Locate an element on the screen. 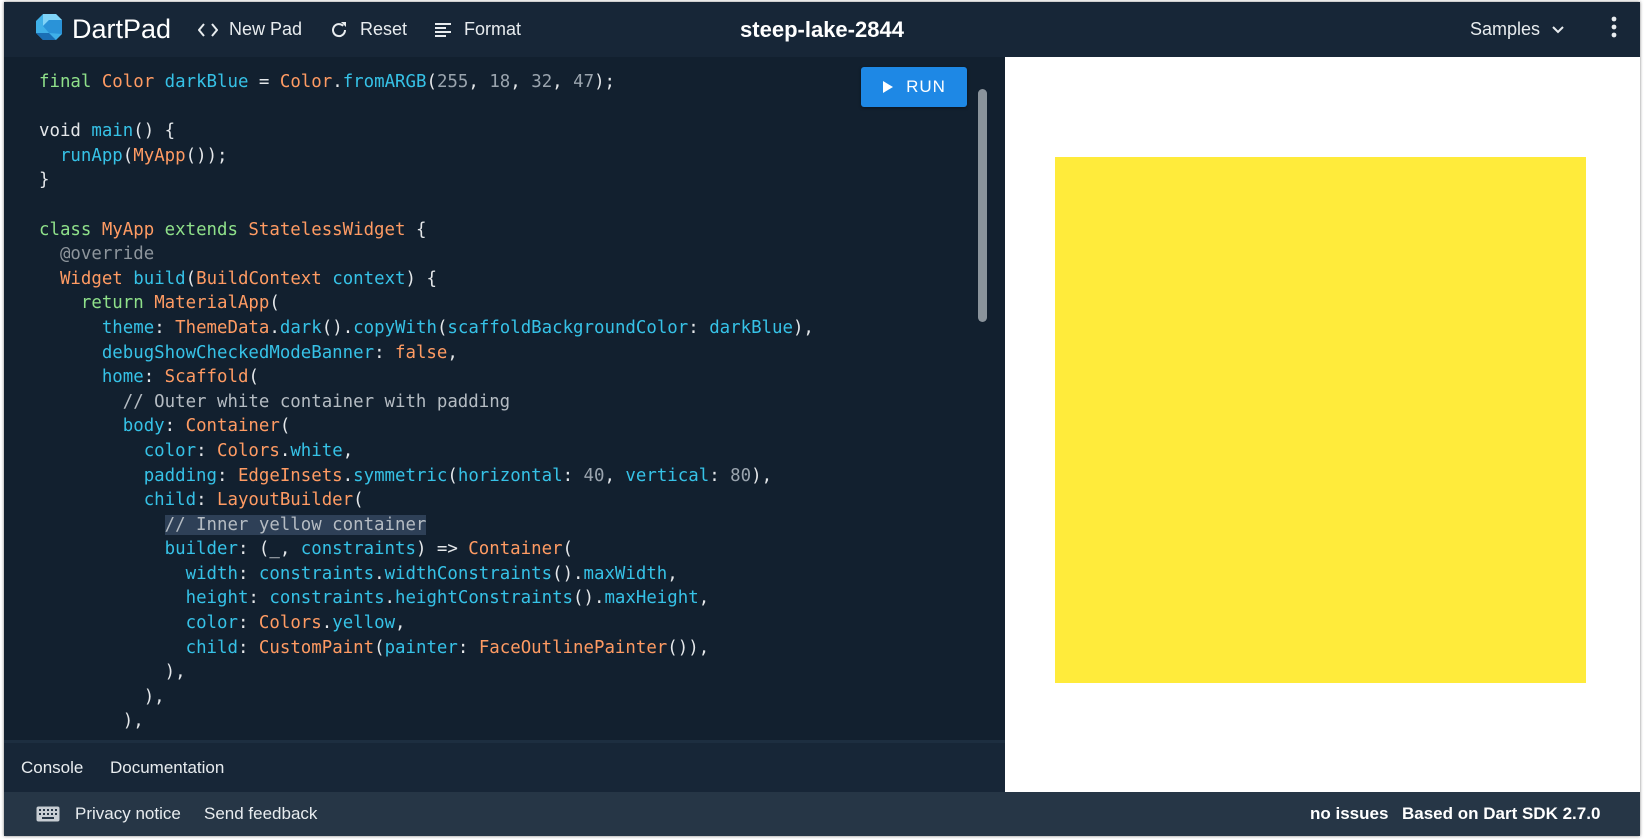 The width and height of the screenshot is (1644, 839). code-line: // Outer white container with padding is located at coordinates (426, 402).